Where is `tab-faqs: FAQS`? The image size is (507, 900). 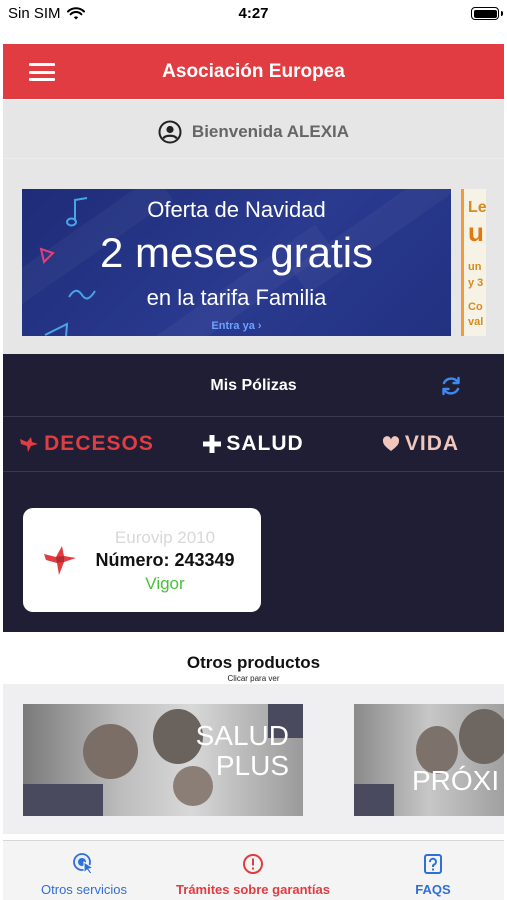
tab-faqs: FAQS is located at coordinates (433, 875).